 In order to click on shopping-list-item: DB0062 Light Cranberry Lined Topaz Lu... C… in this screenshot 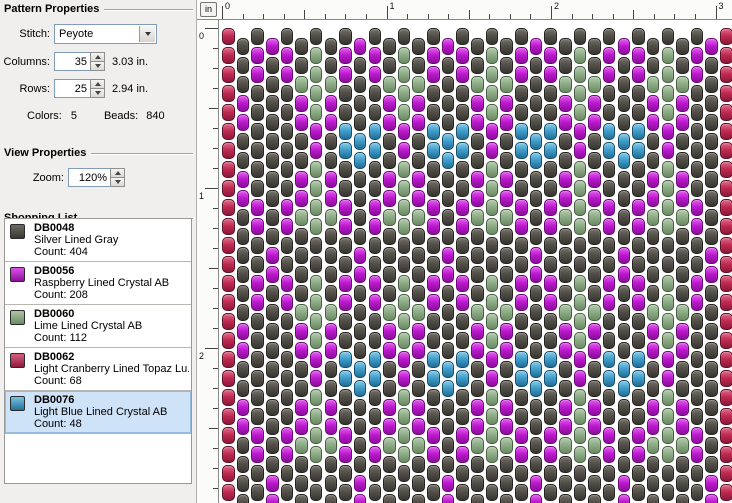, I will do `click(98, 369)`.